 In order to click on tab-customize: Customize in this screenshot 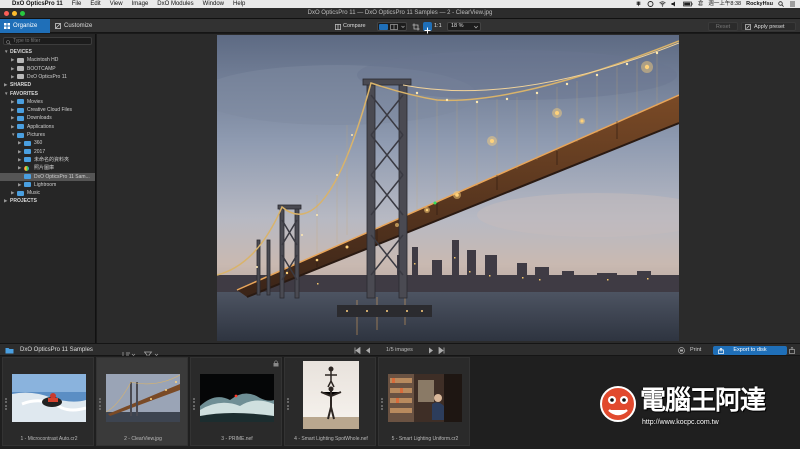, I will do `click(77, 26)`.